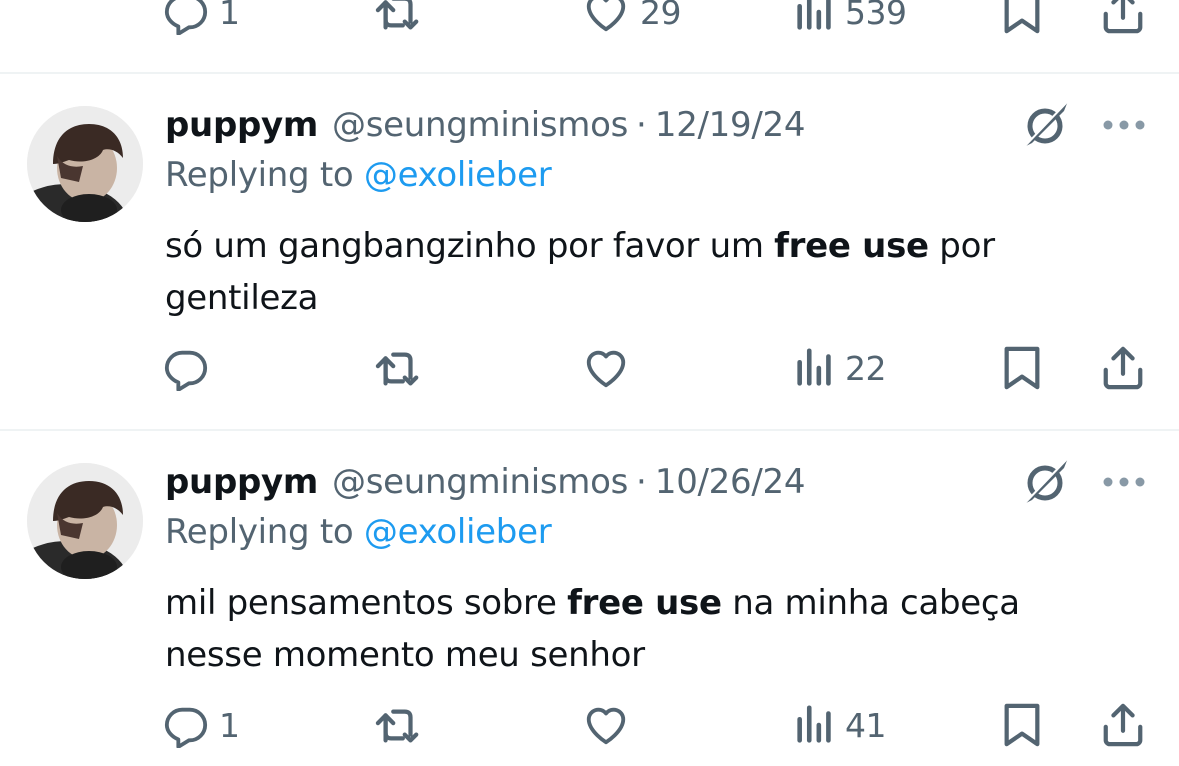 The image size is (1179, 766). What do you see at coordinates (661, 16) in the screenshot?
I see `like-count: 29` at bounding box center [661, 16].